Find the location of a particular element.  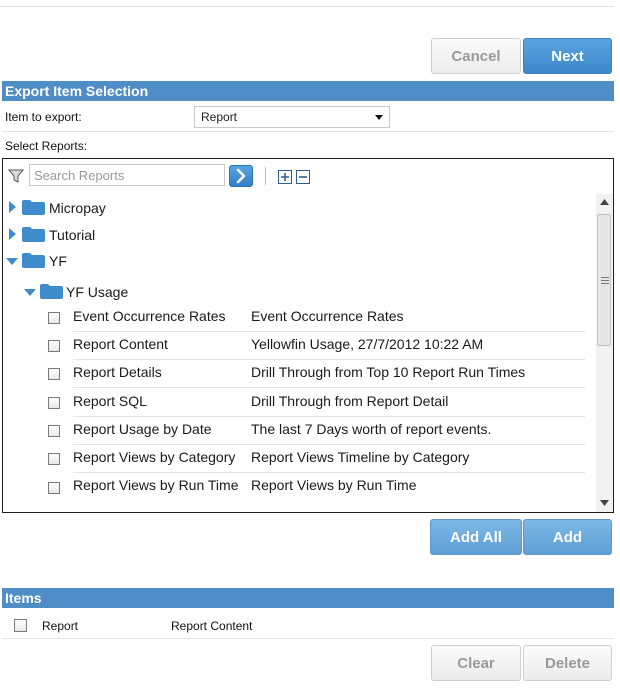

report-description: Drill Through from Report Detail is located at coordinates (350, 401).